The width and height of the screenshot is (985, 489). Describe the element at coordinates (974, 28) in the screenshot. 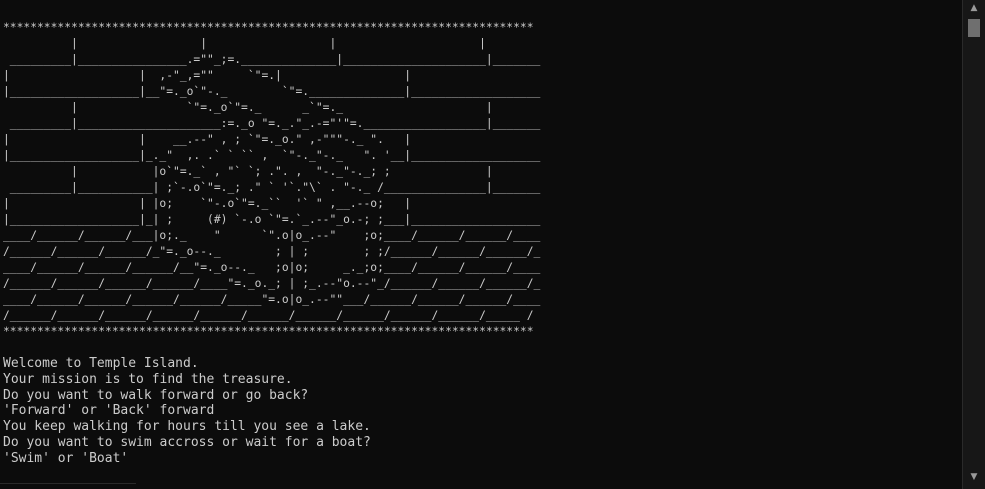

I see `scroll-thumb` at that location.